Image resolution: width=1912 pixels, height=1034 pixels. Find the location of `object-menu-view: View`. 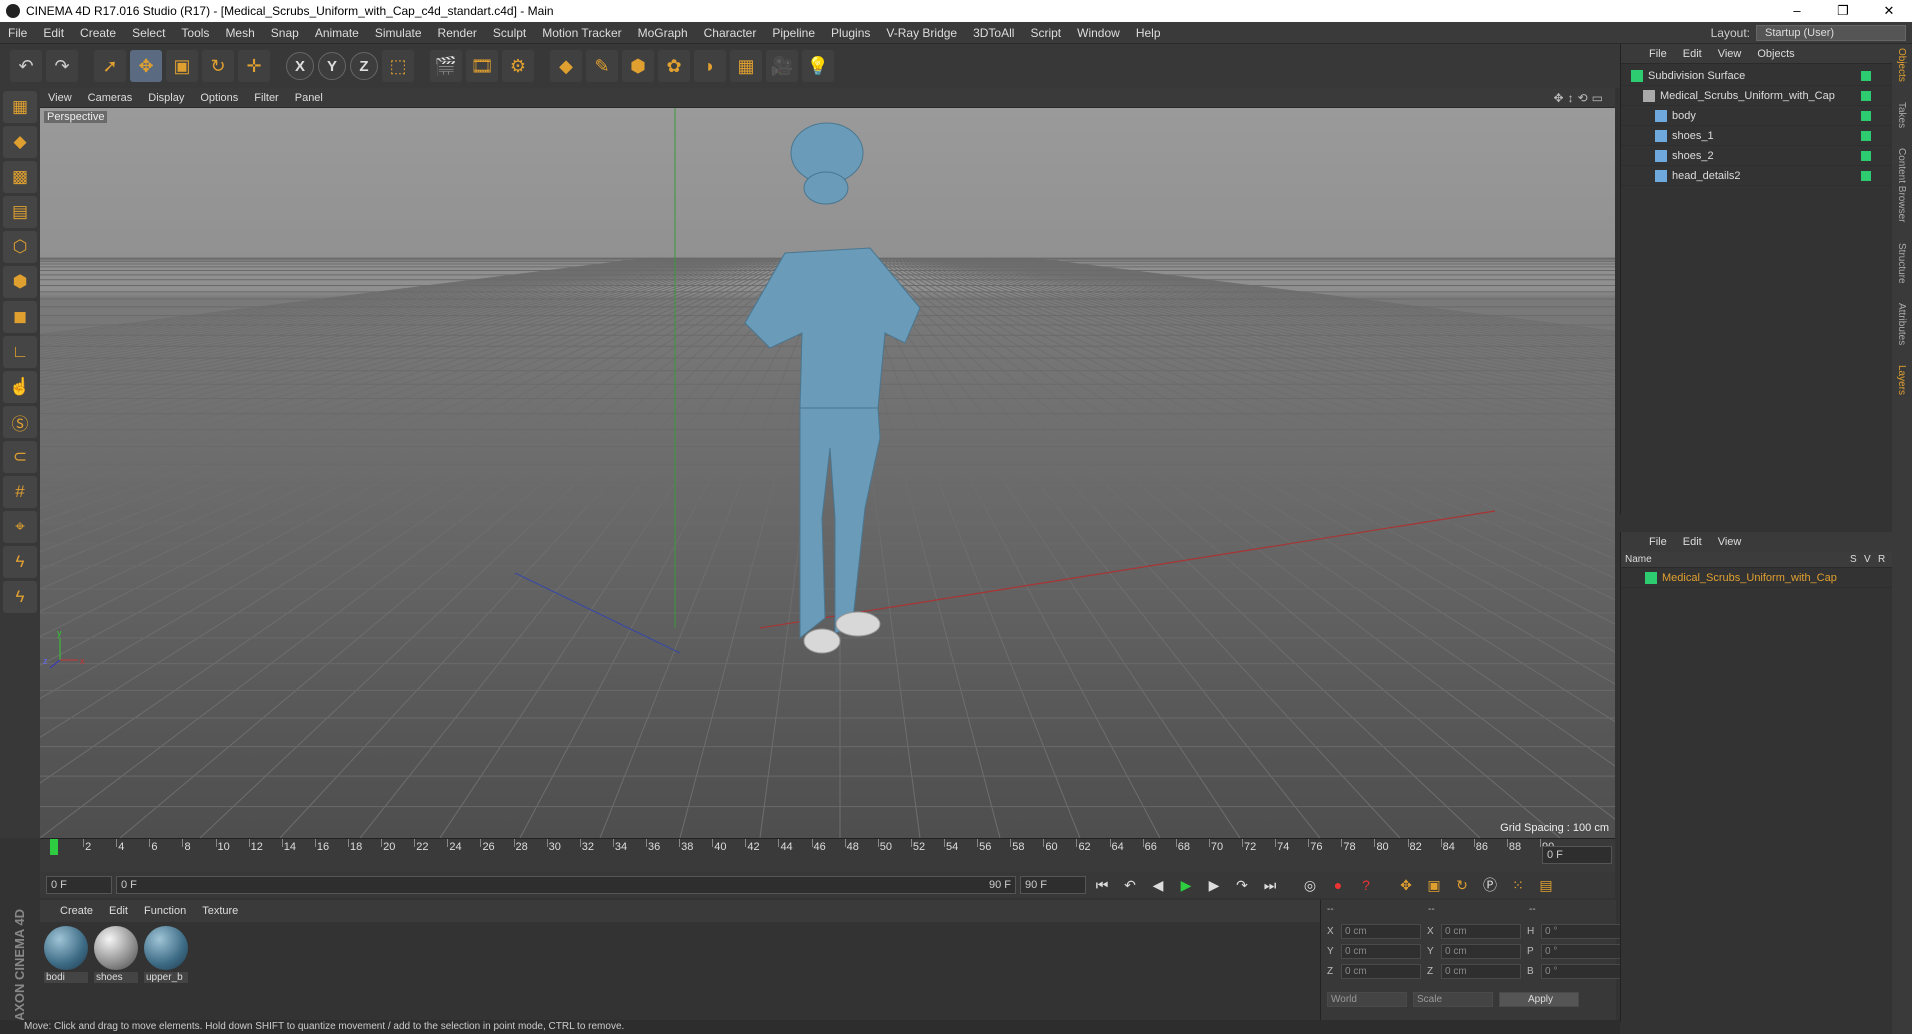

object-menu-view: View is located at coordinates (1730, 54).